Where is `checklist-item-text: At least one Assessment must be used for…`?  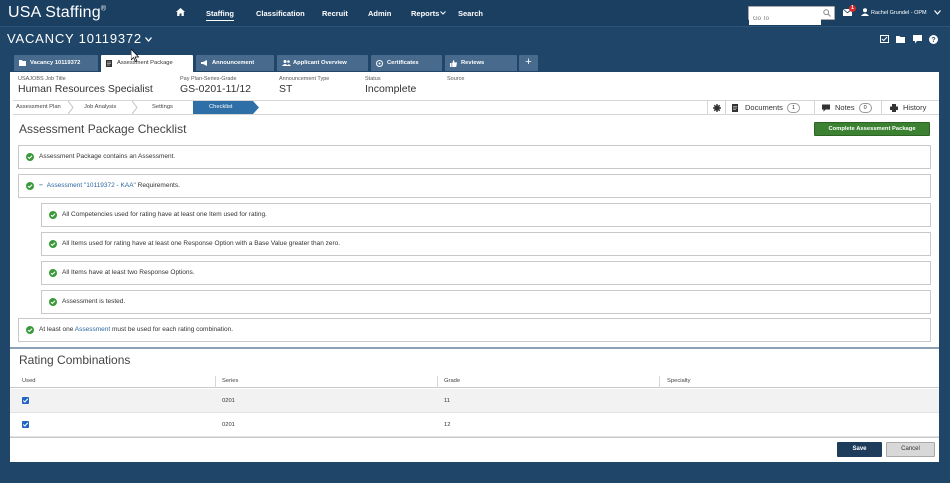
checklist-item-text: At least one Assessment must be used for… is located at coordinates (136, 330).